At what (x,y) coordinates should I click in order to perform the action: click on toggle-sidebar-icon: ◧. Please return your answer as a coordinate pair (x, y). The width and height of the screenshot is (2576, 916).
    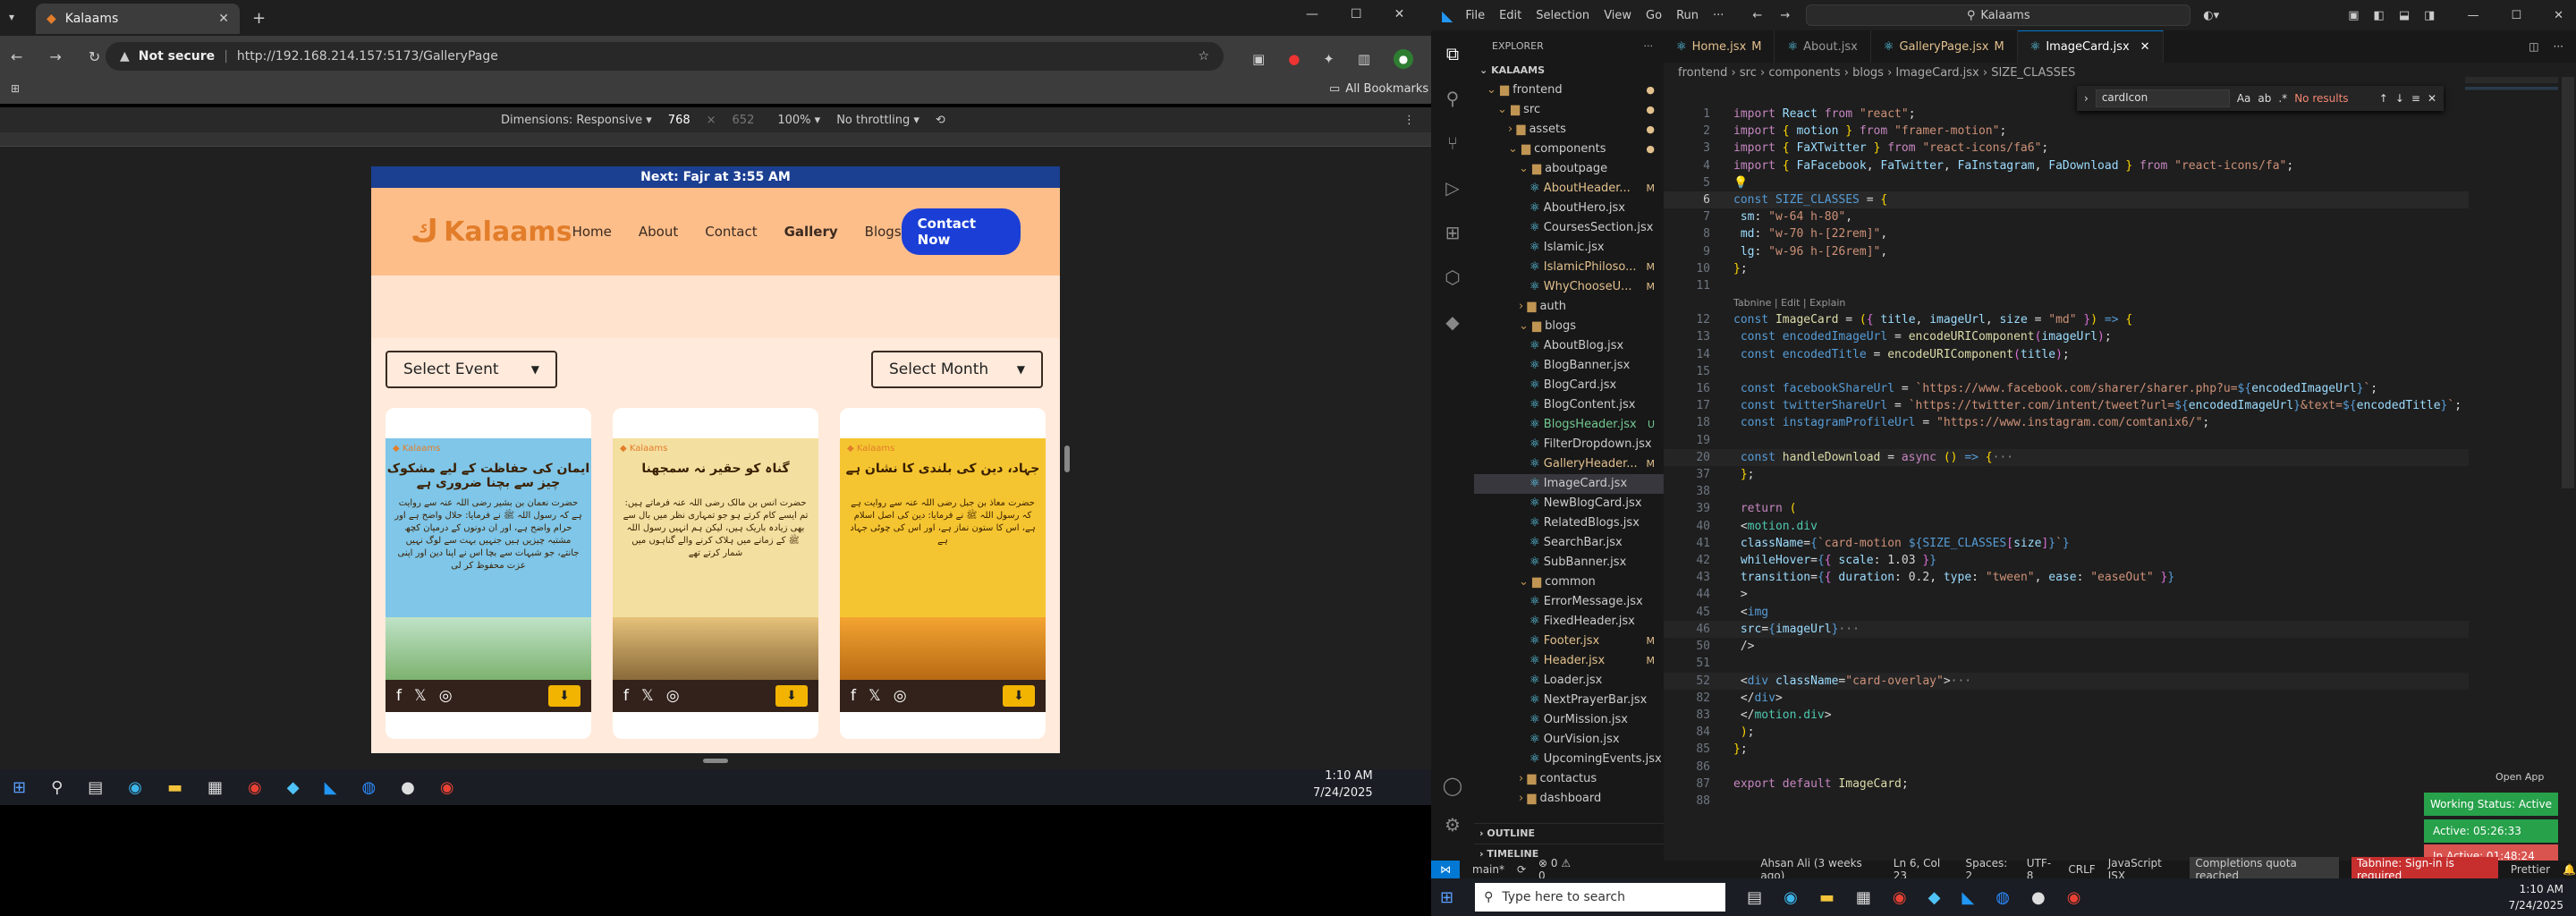
    Looking at the image, I should click on (2379, 15).